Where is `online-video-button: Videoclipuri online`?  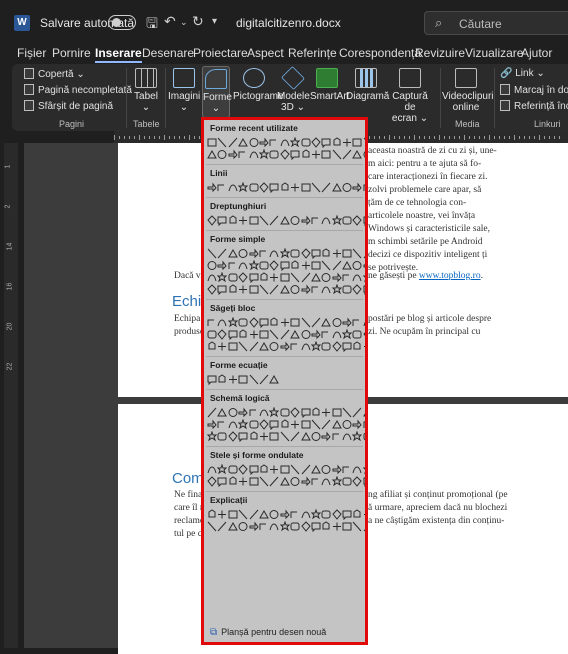 online-video-button: Videoclipuri online is located at coordinates (468, 90).